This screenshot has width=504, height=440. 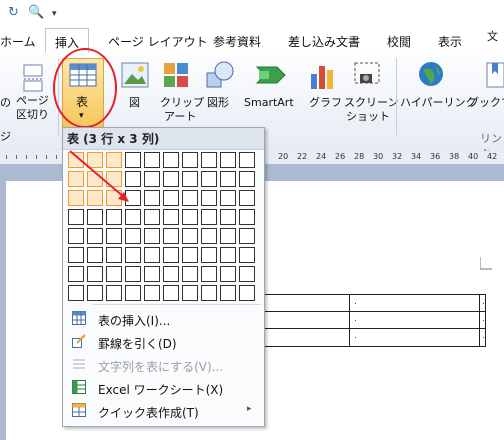 What do you see at coordinates (32, 114) in the screenshot?
I see `page-break-label-2: 区切り` at bounding box center [32, 114].